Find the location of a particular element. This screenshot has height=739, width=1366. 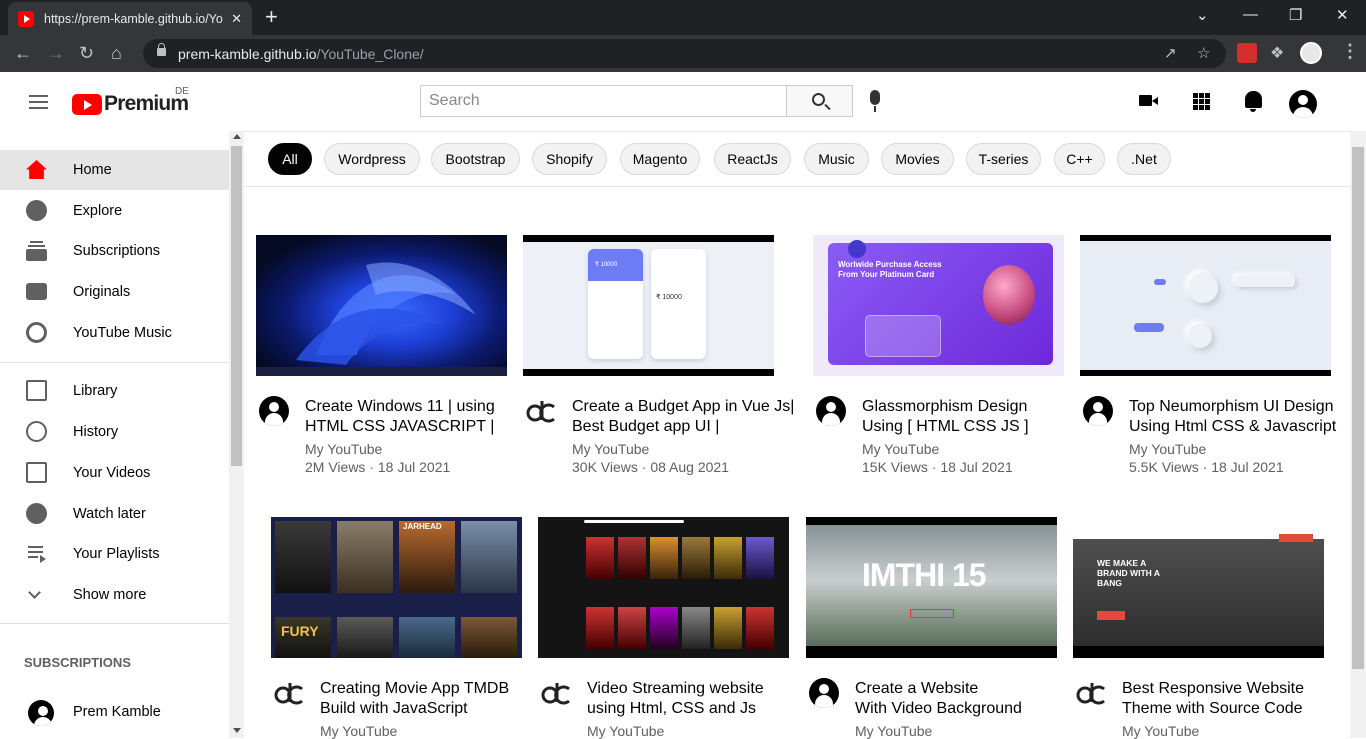

video-thumbnail: IMTHI 15 is located at coordinates (931, 587).